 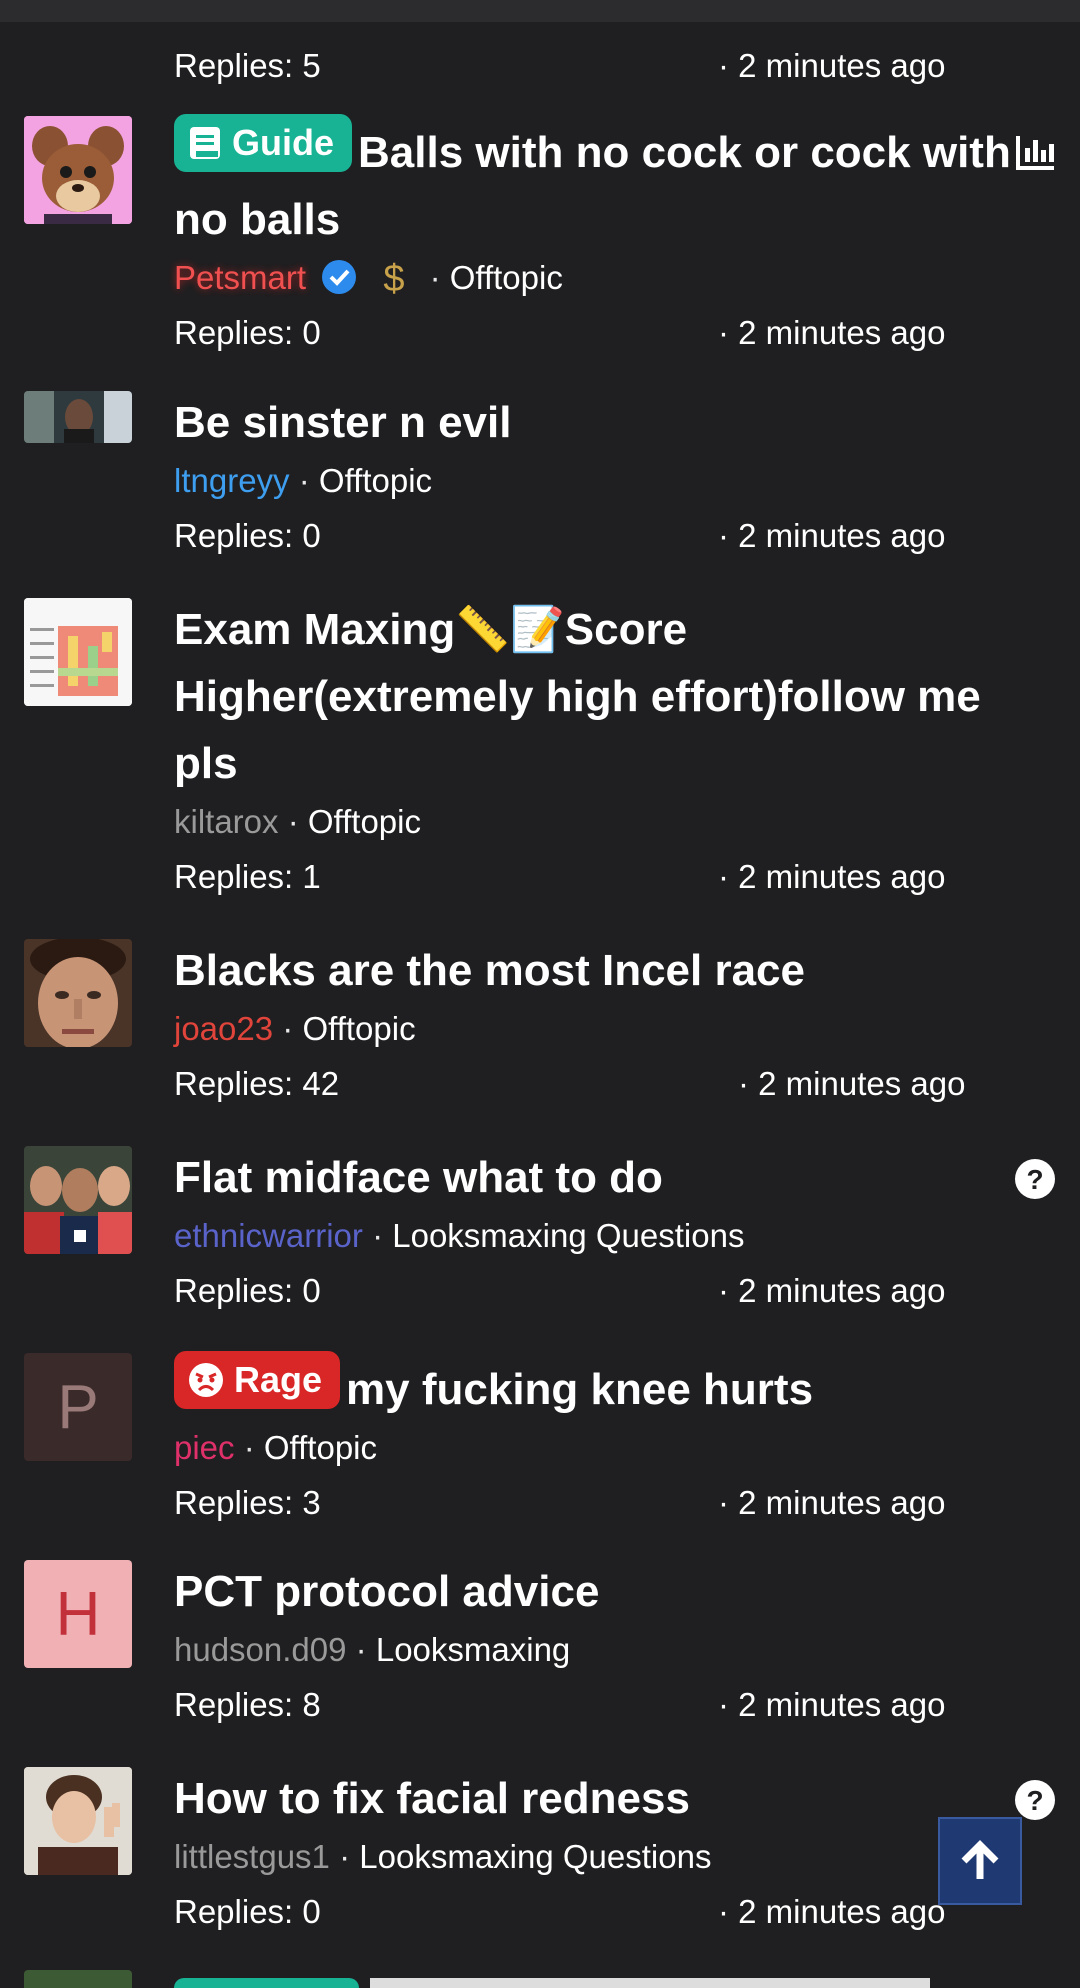 I want to click on avatar: H, so click(x=78, y=1614).